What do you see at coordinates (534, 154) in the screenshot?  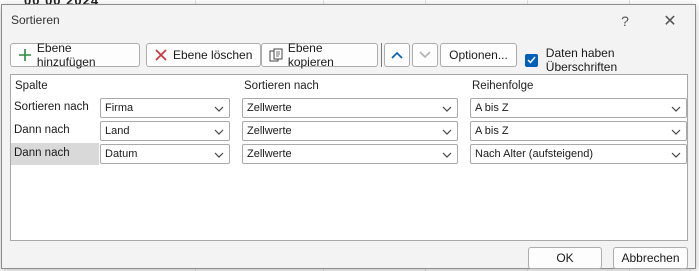 I see `order-select-value: Nach Alter (aufsteigend)` at bounding box center [534, 154].